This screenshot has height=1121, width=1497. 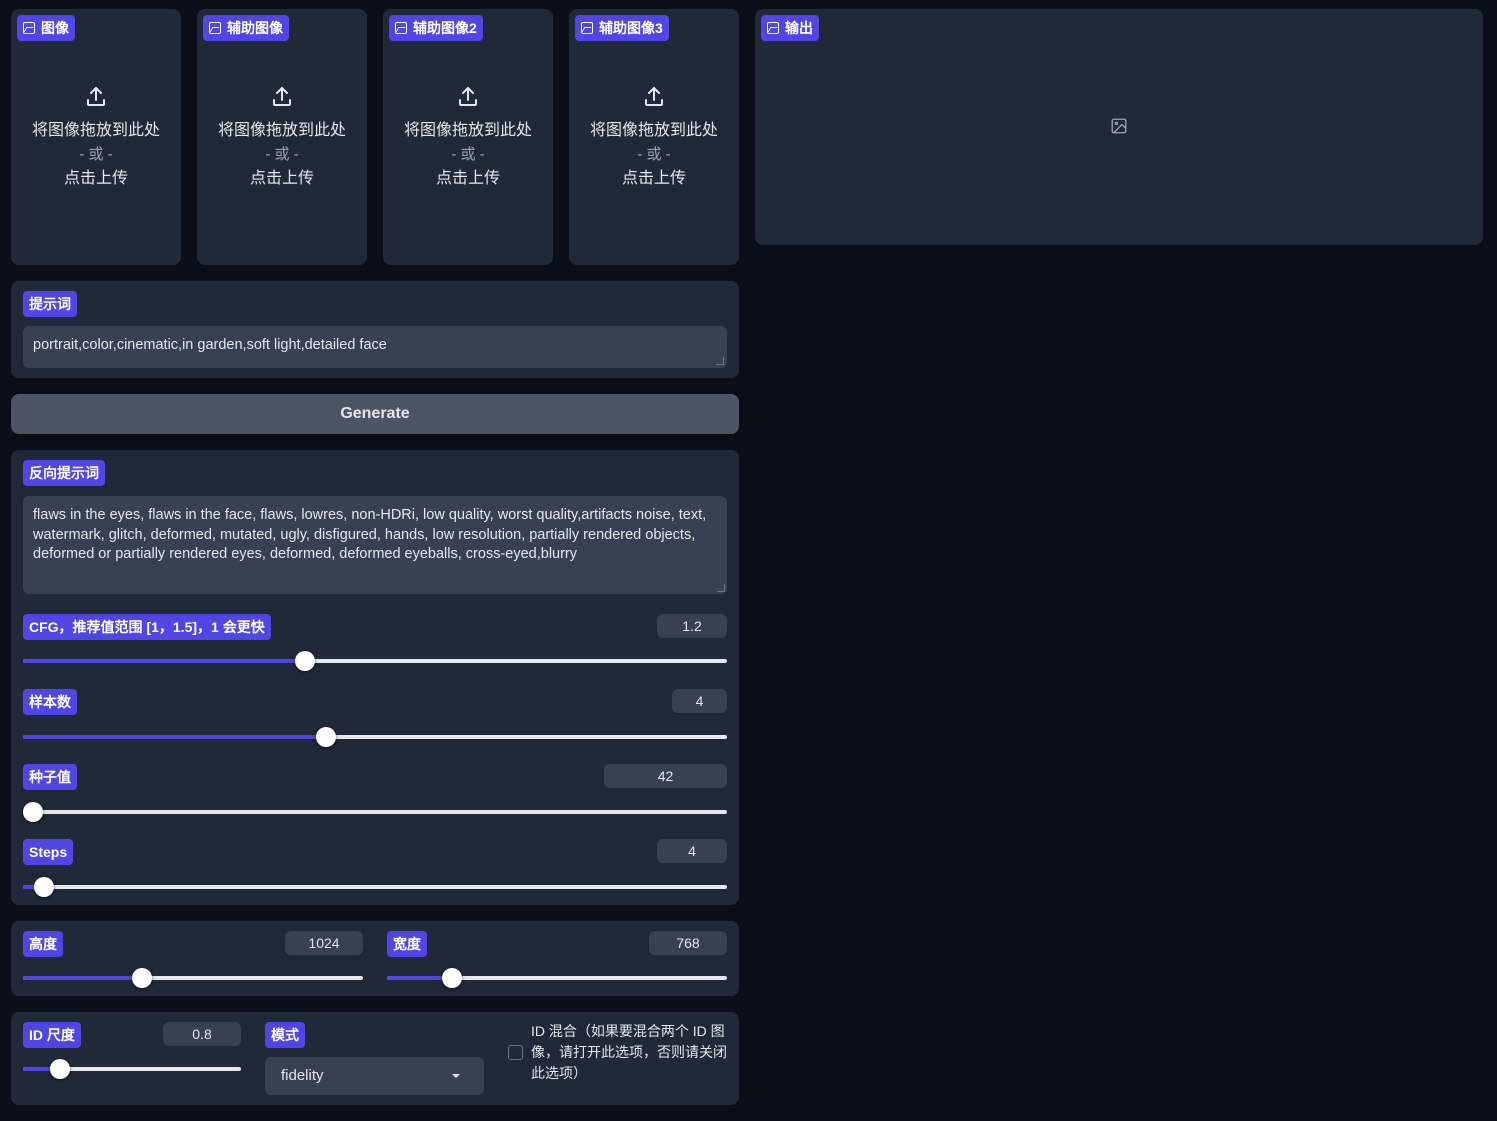 I want to click on prompt-label: 提示词, so click(x=50, y=304).